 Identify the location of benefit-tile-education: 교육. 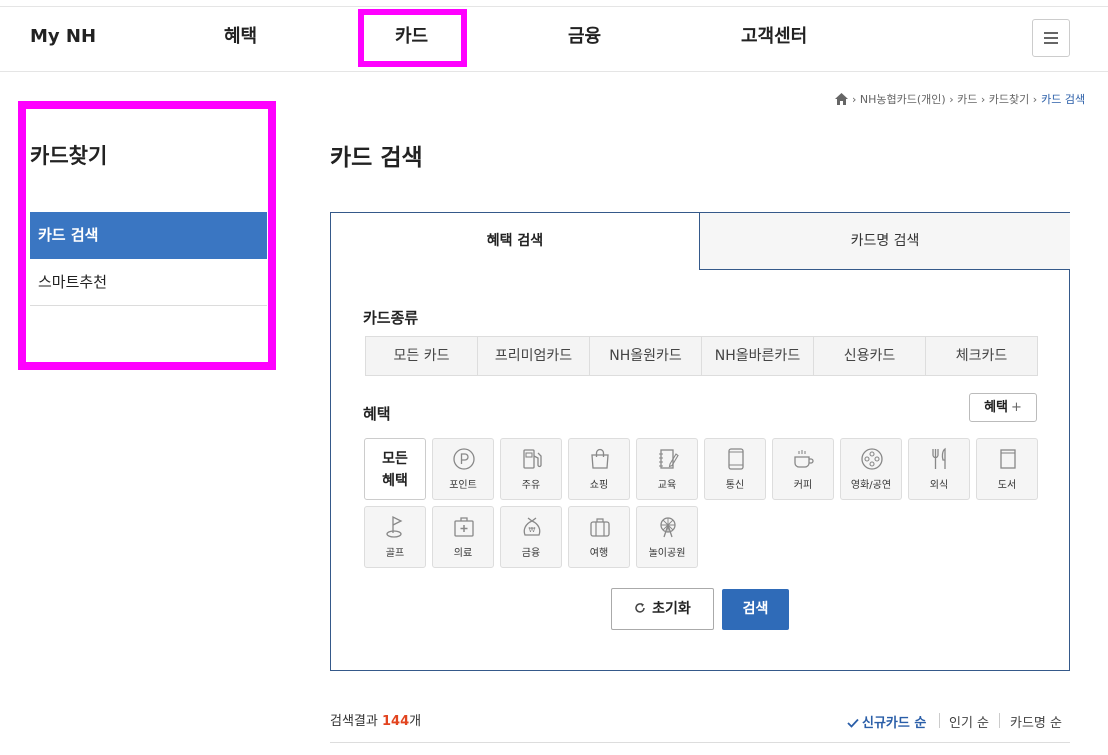
(667, 469).